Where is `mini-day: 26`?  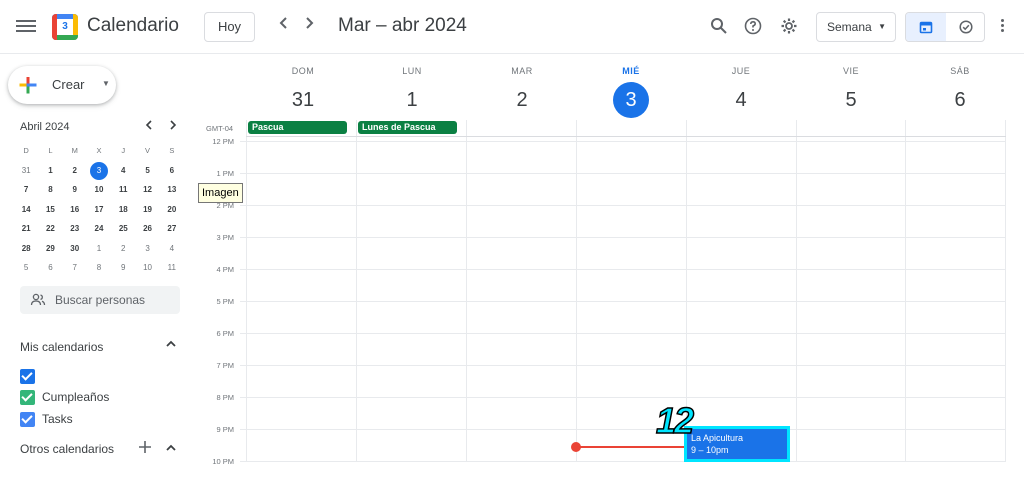
mini-day: 26 is located at coordinates (147, 229).